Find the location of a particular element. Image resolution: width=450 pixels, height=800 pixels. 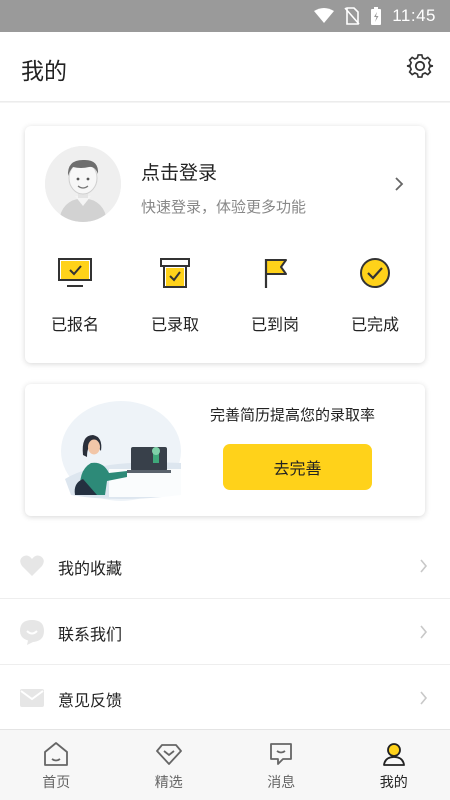

battery-charging-icon is located at coordinates (376, 16).